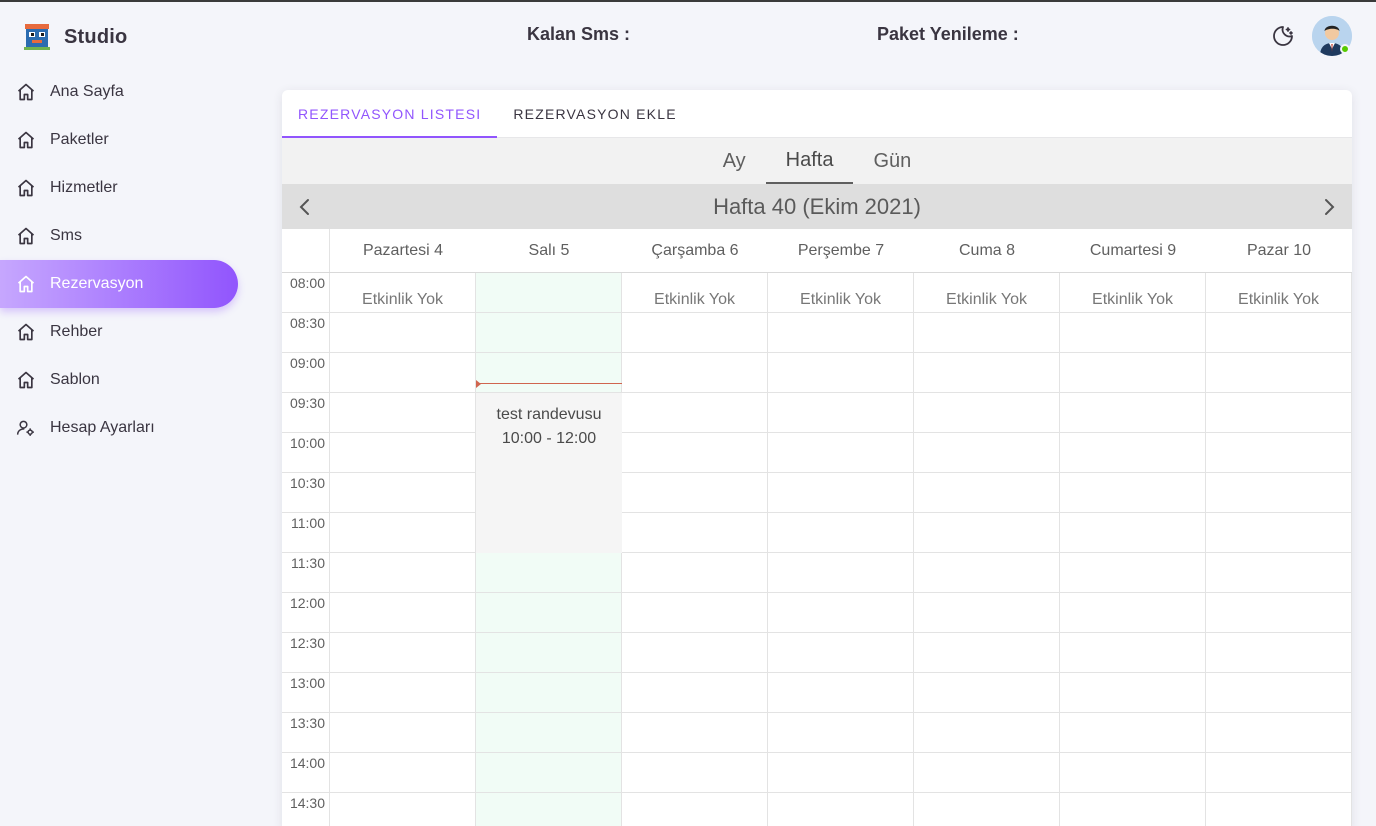  What do you see at coordinates (549, 473) in the screenshot?
I see `calendar-event: test randevusu 10:00 - 12:00` at bounding box center [549, 473].